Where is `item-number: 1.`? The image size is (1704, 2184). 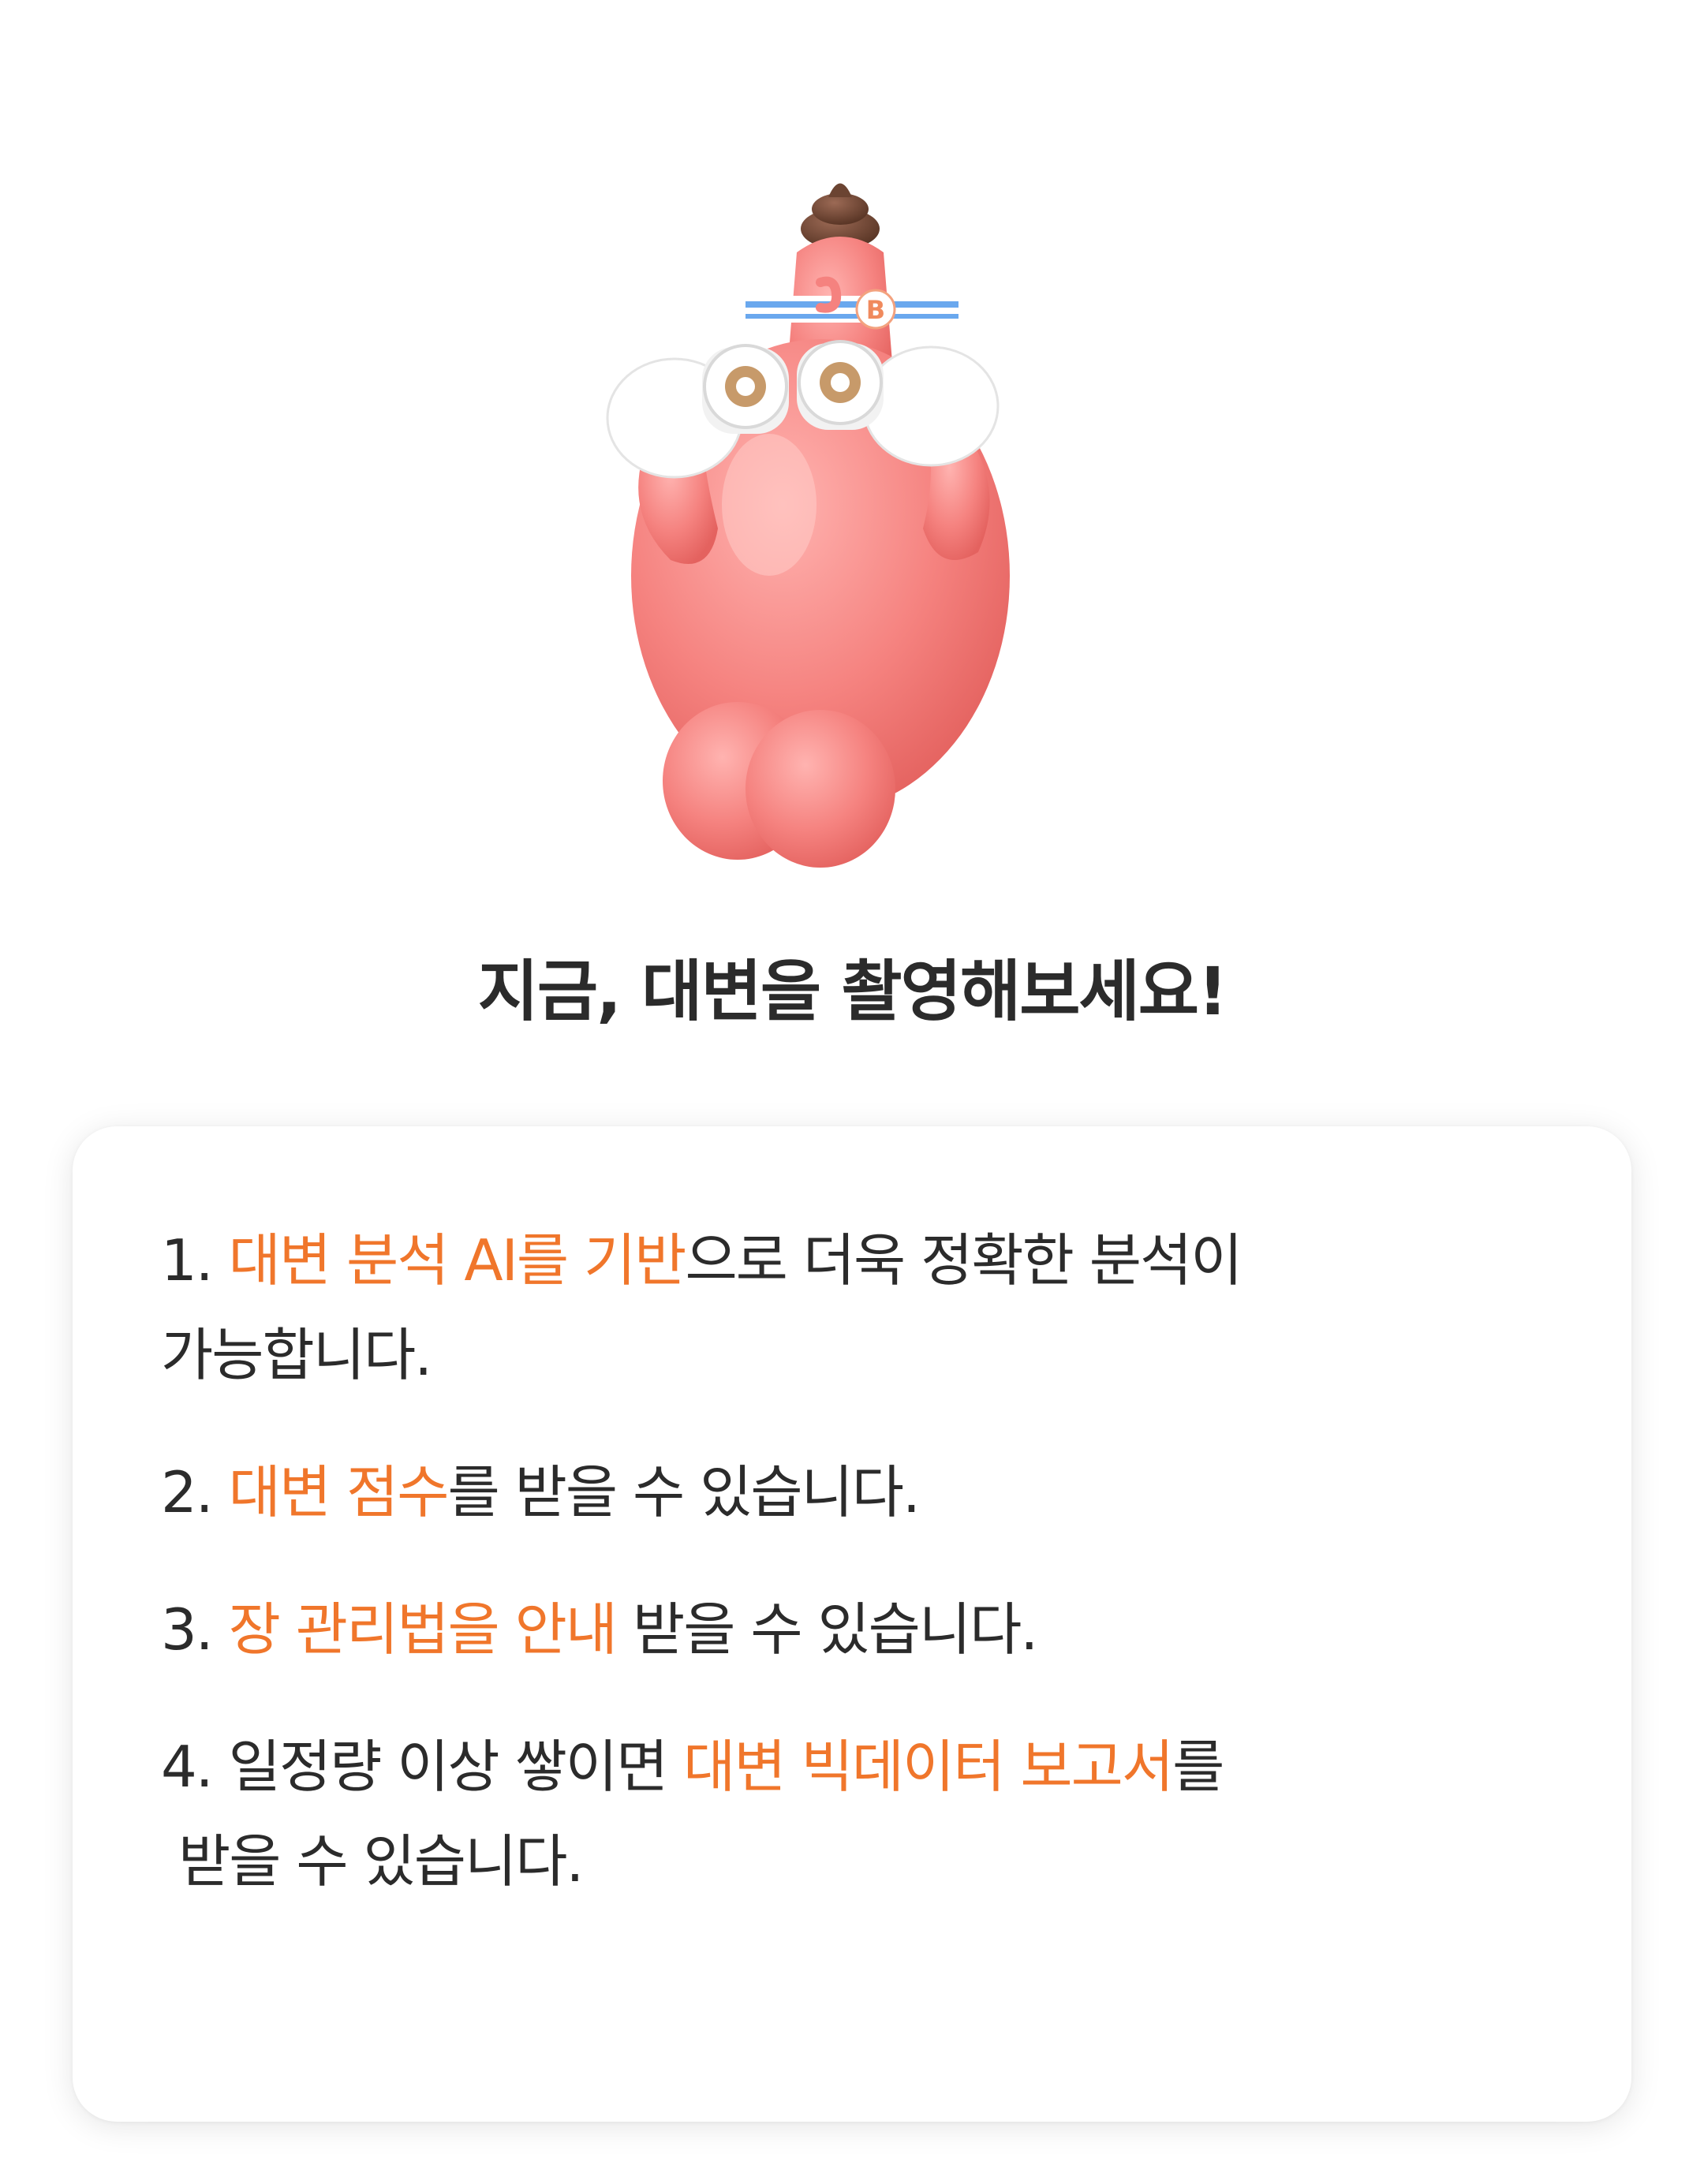 item-number: 1. is located at coordinates (187, 1260).